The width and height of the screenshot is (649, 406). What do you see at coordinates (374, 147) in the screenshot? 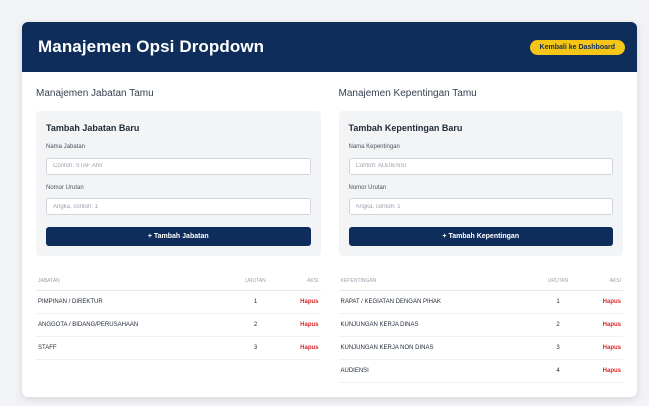
I see `kepentingan-name-label: Nama Kepentingan` at bounding box center [374, 147].